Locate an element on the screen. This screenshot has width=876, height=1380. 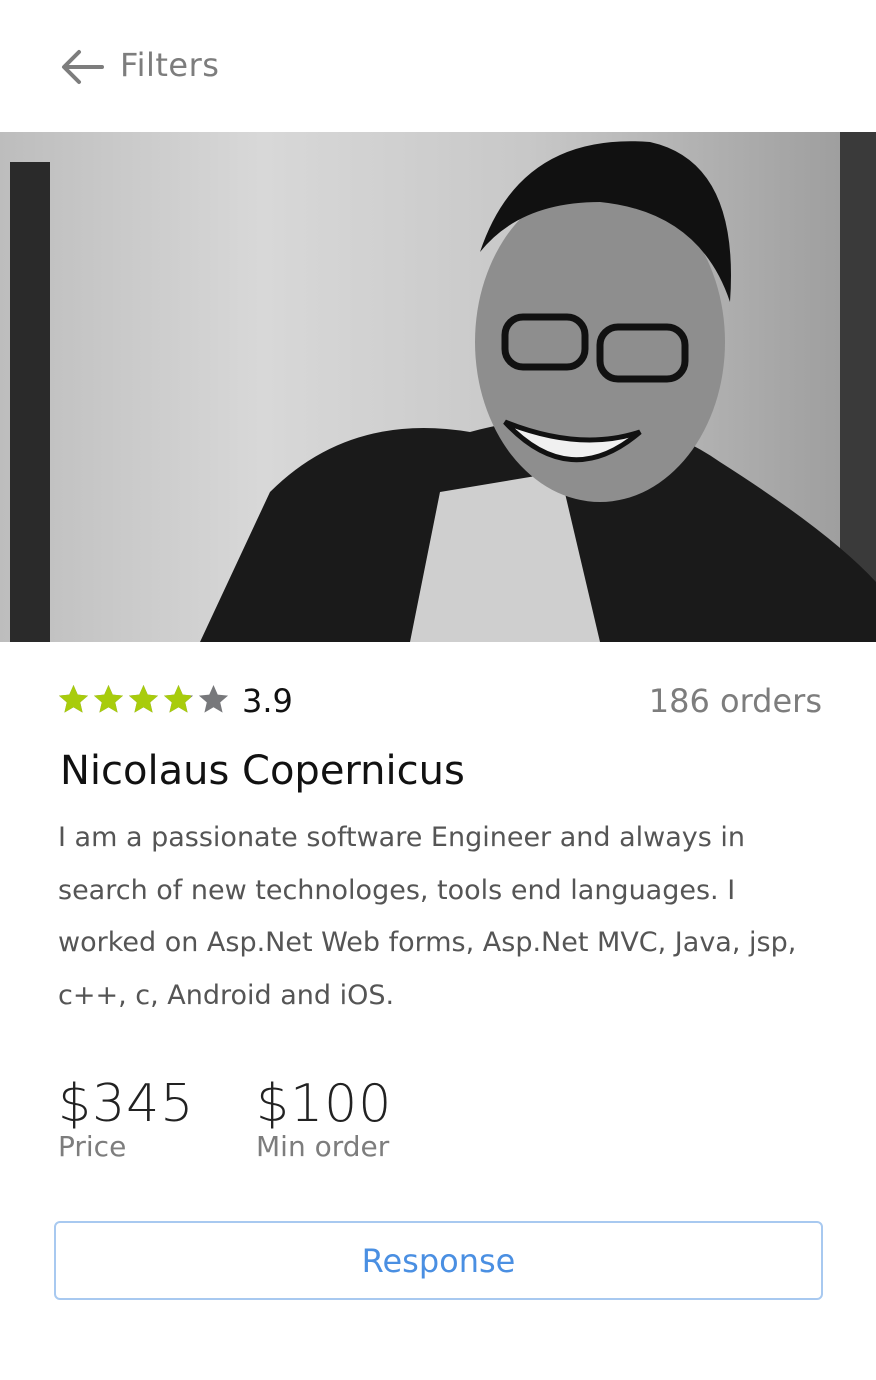
response-button: Response is located at coordinates (438, 1260).